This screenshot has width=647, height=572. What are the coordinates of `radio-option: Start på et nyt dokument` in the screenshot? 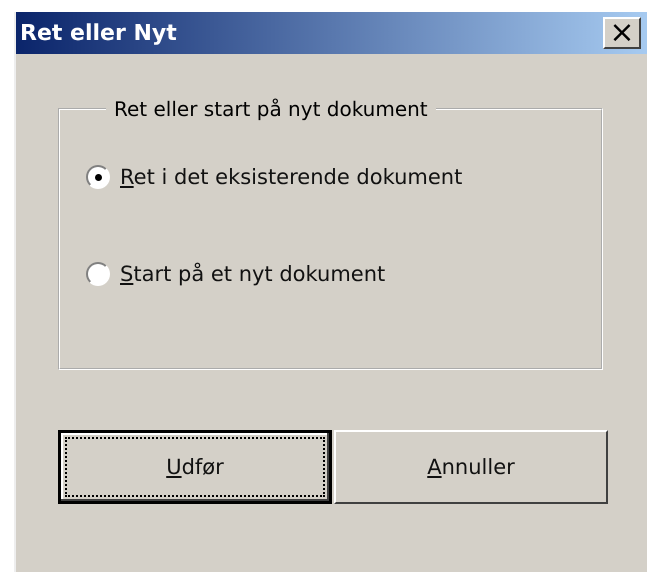 It's located at (343, 274).